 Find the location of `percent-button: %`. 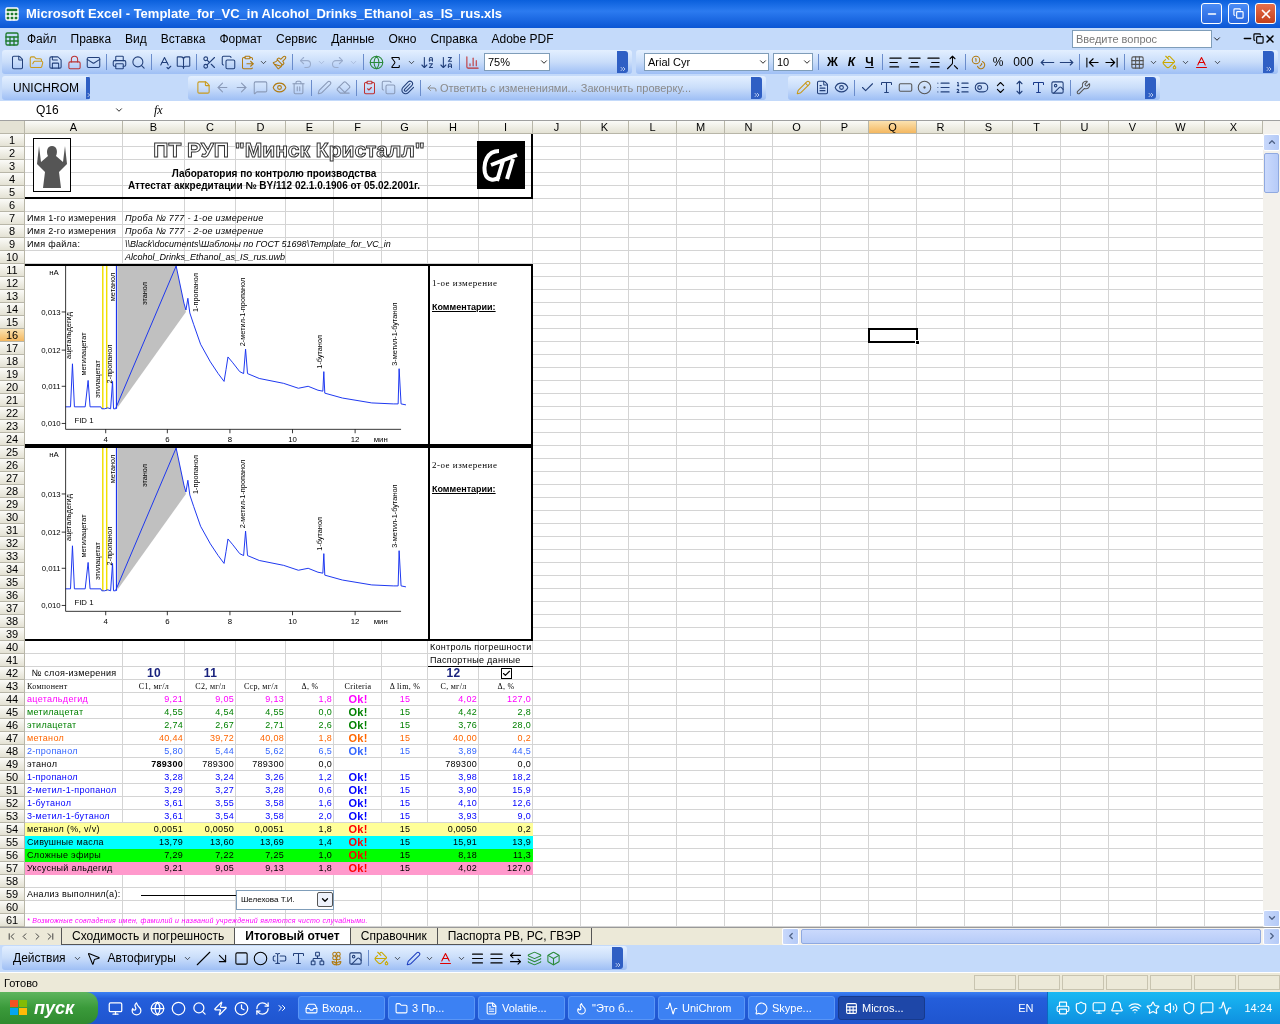

percent-button: % is located at coordinates (998, 62).